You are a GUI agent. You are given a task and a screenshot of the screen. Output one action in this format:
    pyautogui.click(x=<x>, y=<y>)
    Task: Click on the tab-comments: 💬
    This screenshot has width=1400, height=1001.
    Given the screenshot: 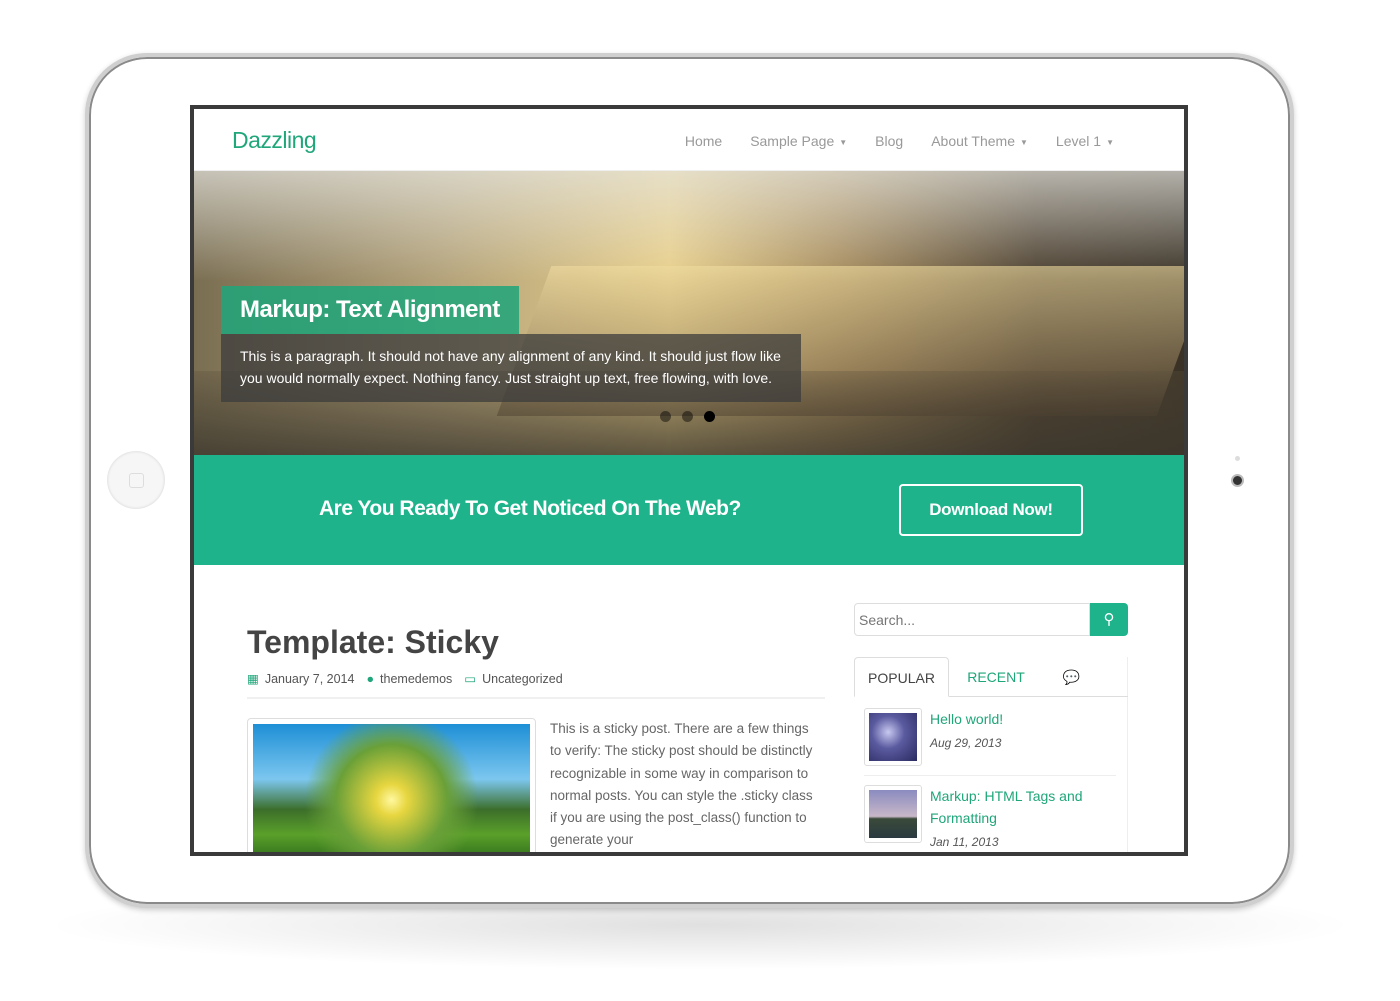 What is the action you would take?
    pyautogui.click(x=1071, y=677)
    